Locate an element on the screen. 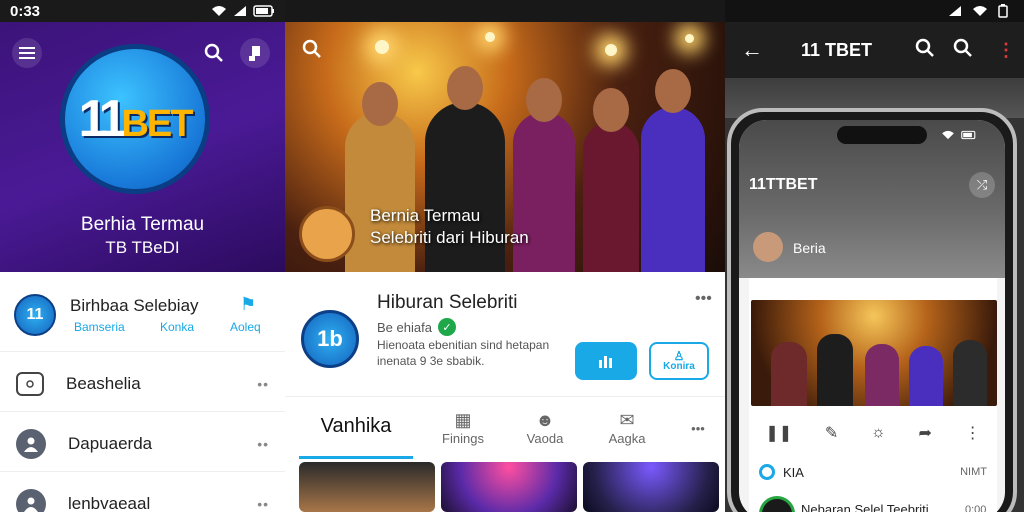  tab-aagka: ✉ Aagka is located at coordinates (627, 428).